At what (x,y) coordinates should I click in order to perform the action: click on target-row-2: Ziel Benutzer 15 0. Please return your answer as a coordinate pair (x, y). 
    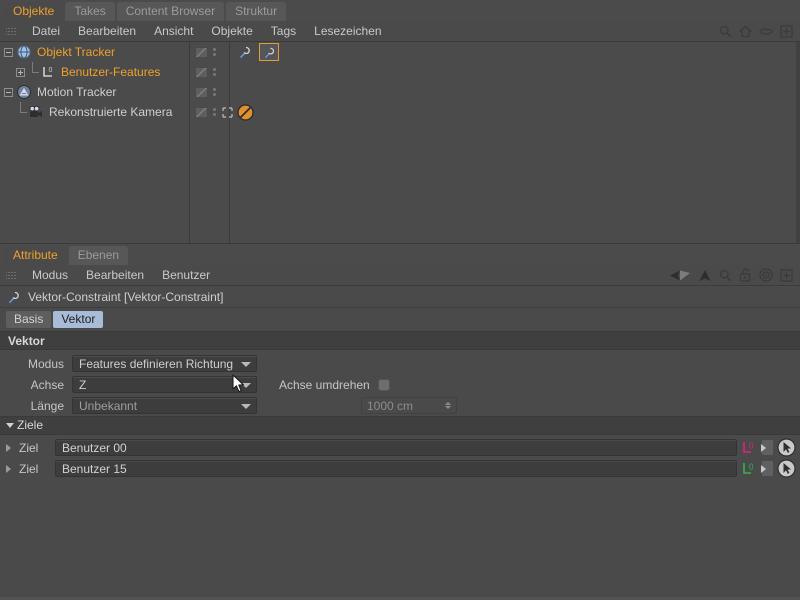
    Looking at the image, I should click on (400, 468).